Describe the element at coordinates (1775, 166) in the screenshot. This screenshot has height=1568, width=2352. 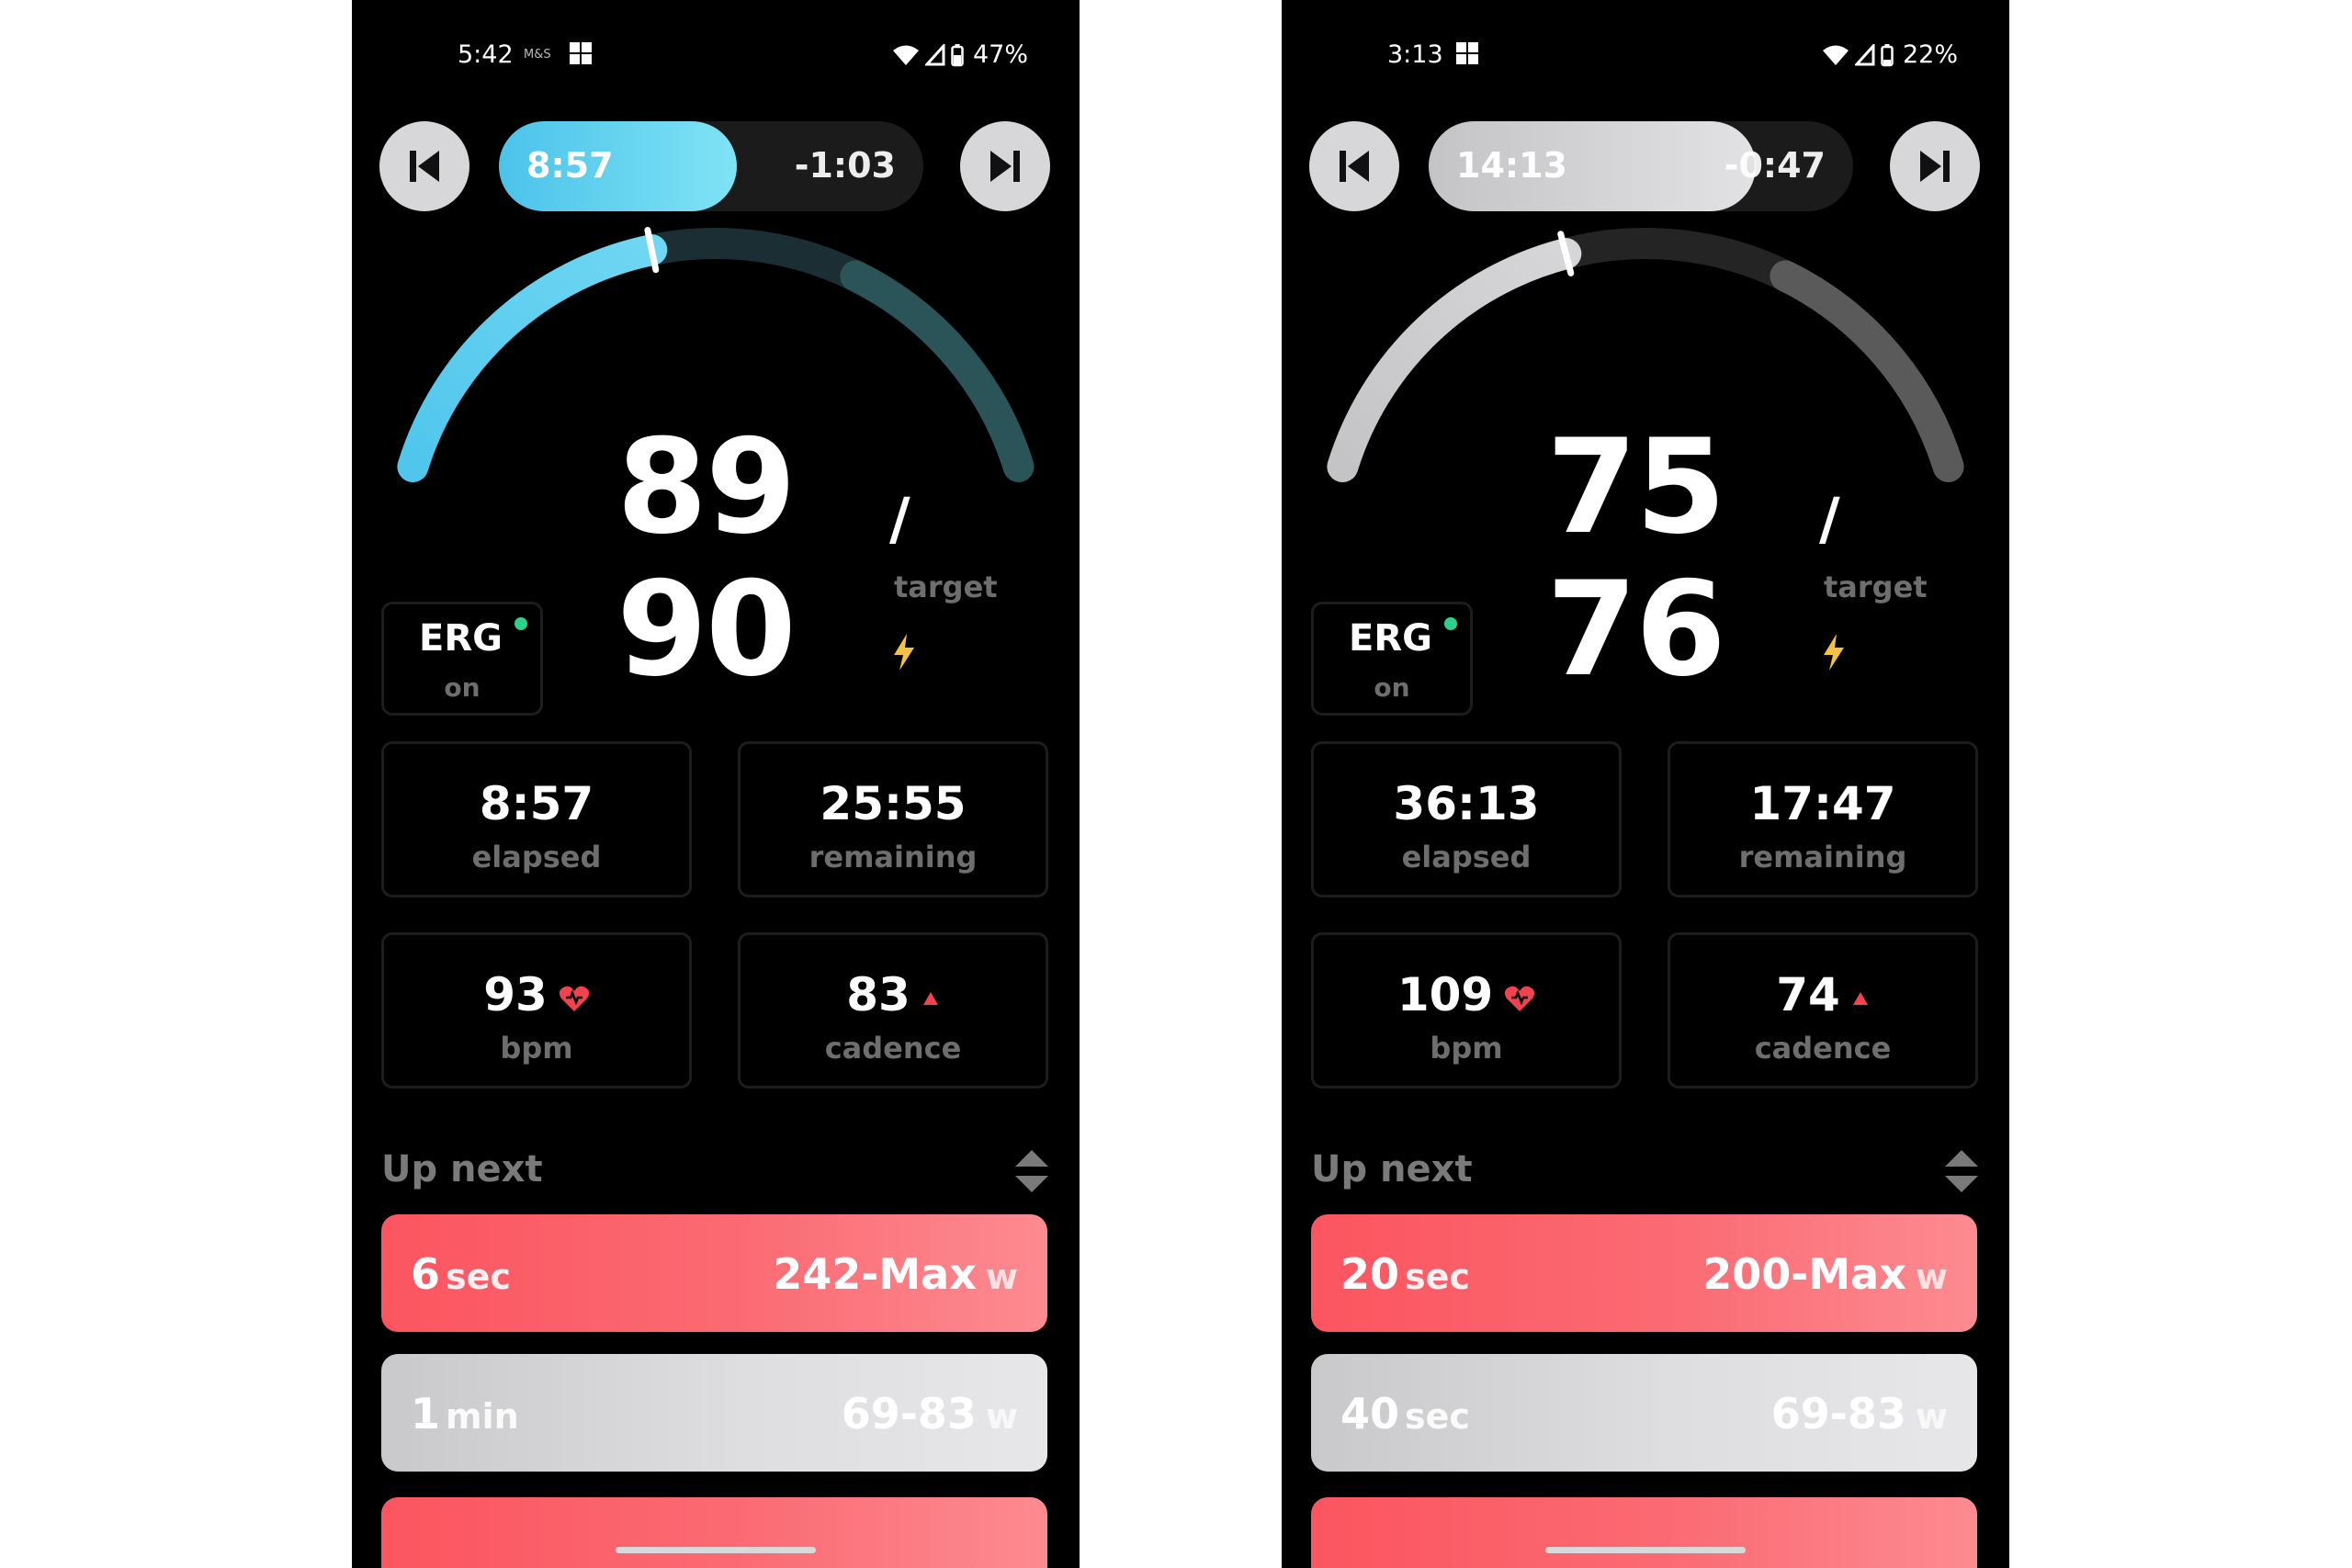
I see `interval-remaining: -0:47` at that location.